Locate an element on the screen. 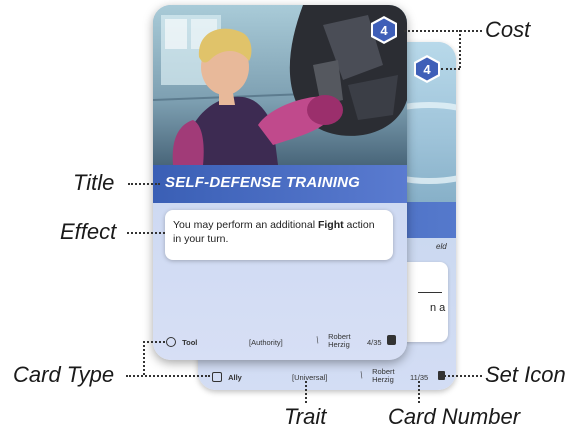  ally-icon is located at coordinates (217, 377).